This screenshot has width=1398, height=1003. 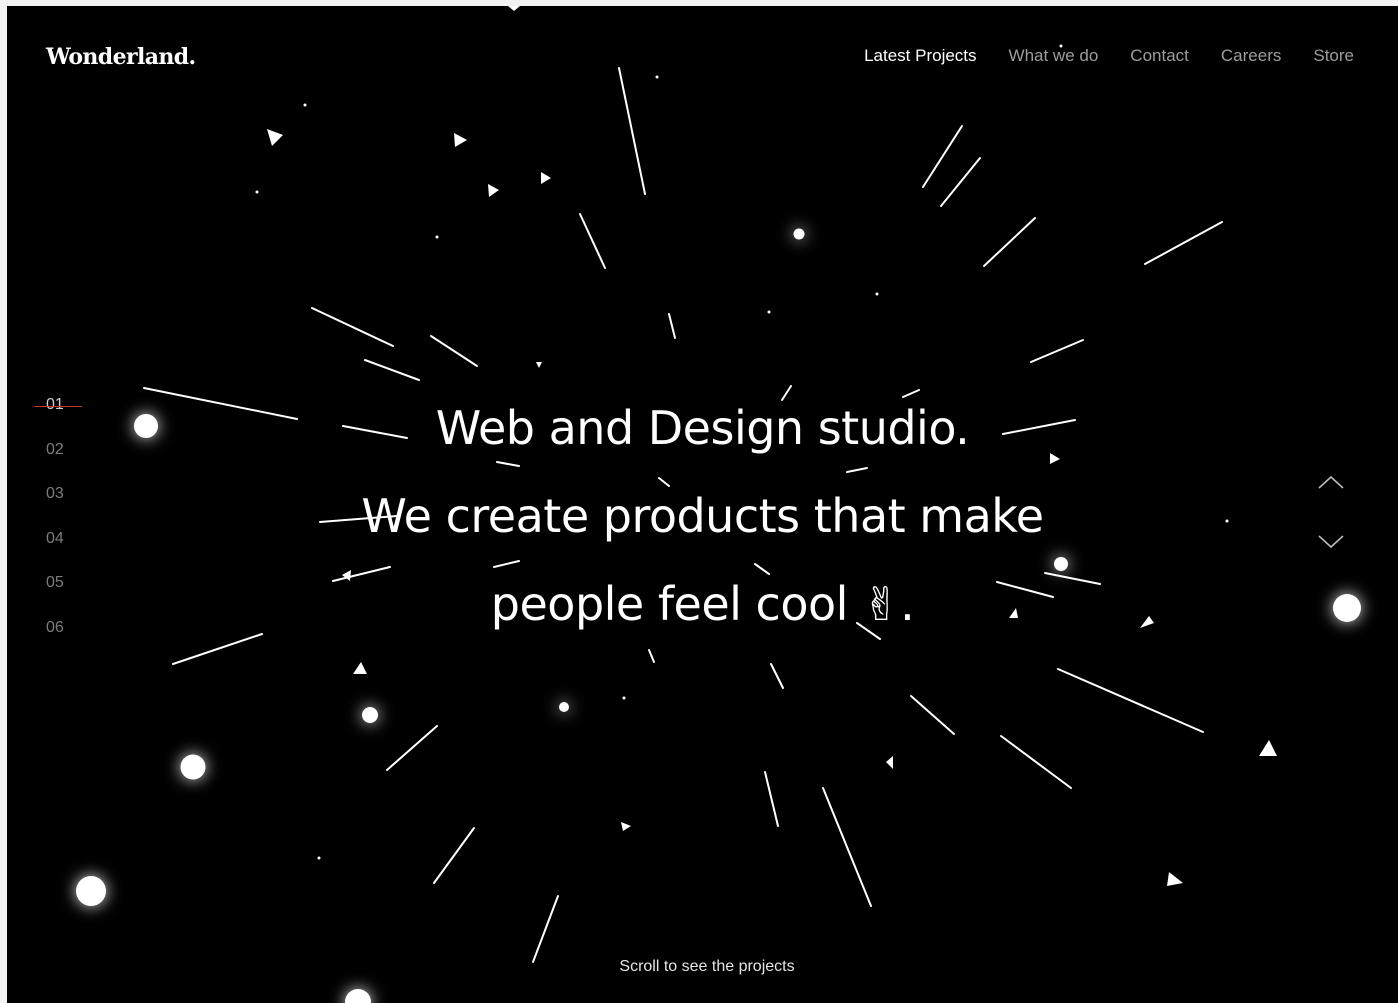 What do you see at coordinates (55, 596) in the screenshot?
I see `pager-item-05: 05` at bounding box center [55, 596].